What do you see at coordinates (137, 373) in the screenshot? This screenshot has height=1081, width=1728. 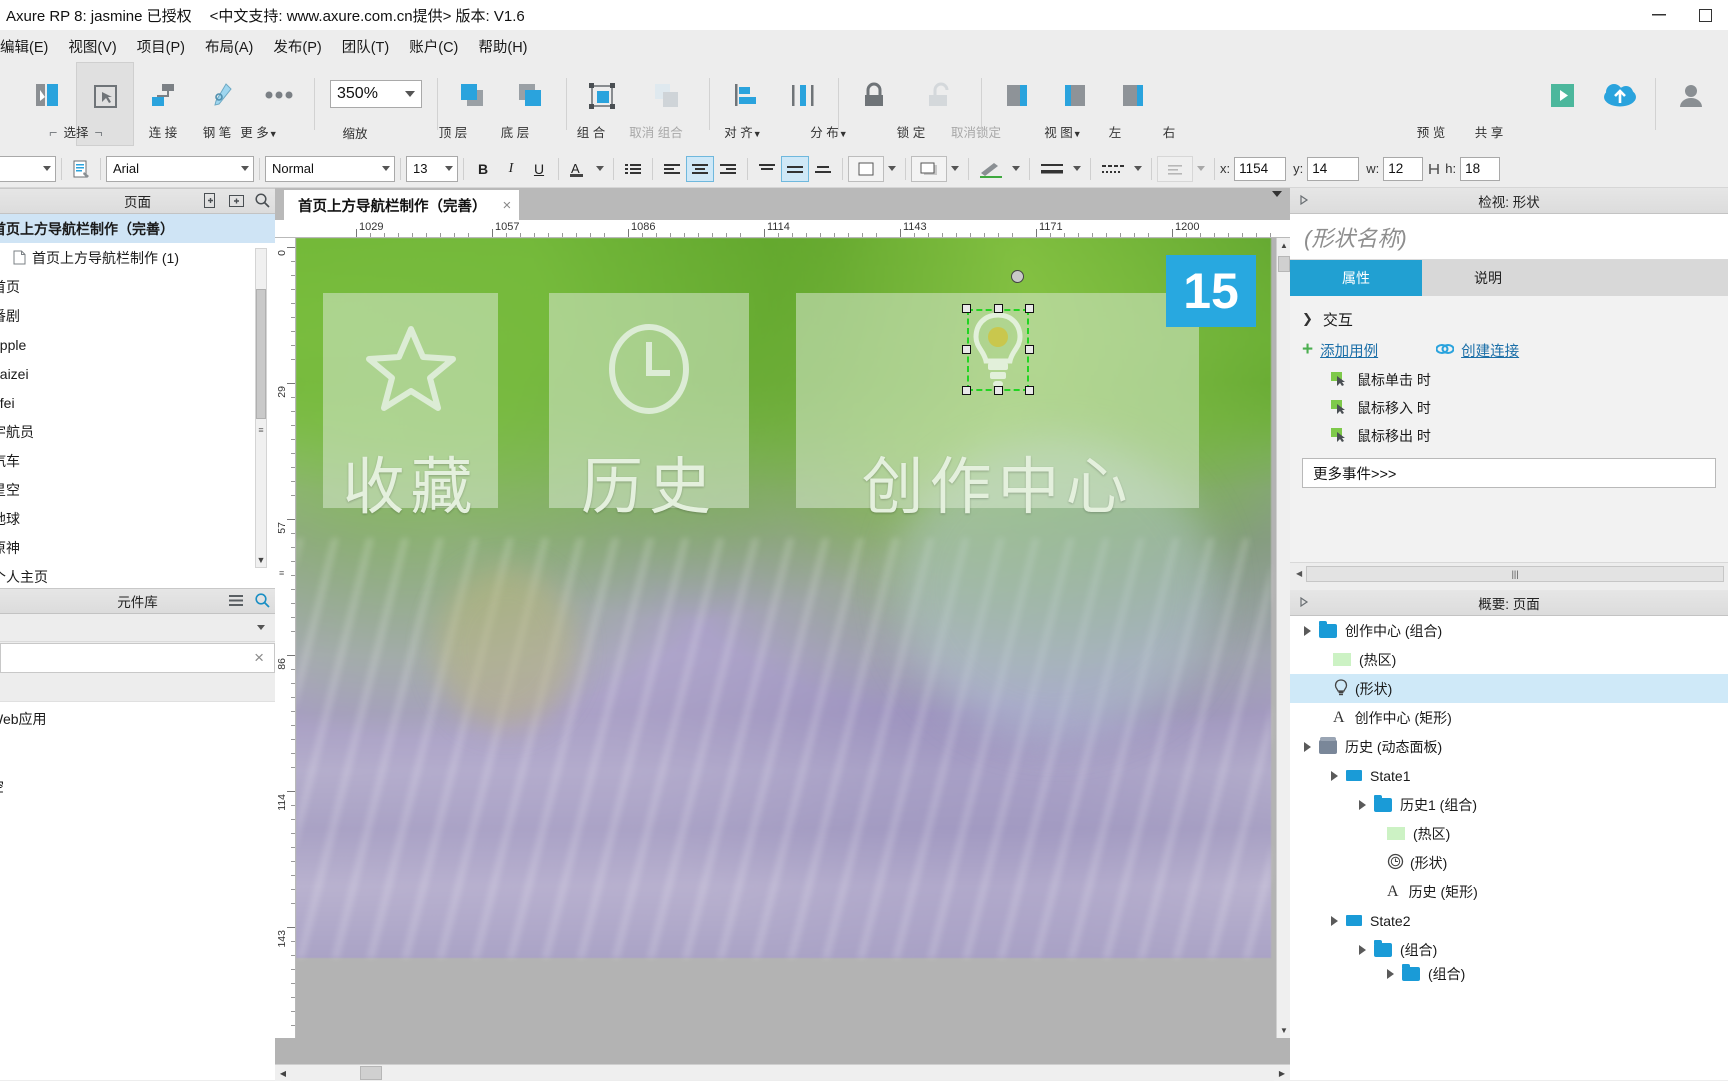 I see `page-item-5: haizei` at bounding box center [137, 373].